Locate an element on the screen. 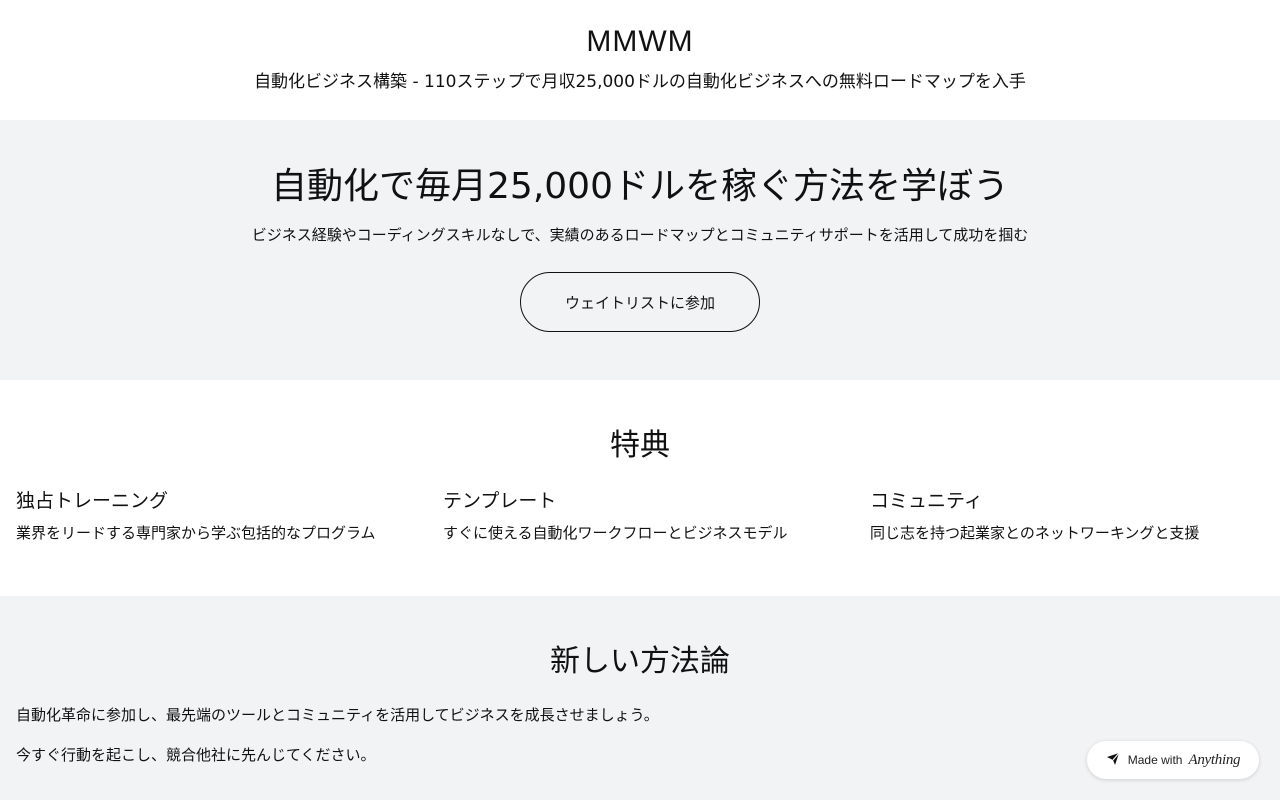  anything-brand-text: Anything is located at coordinates (1214, 759).